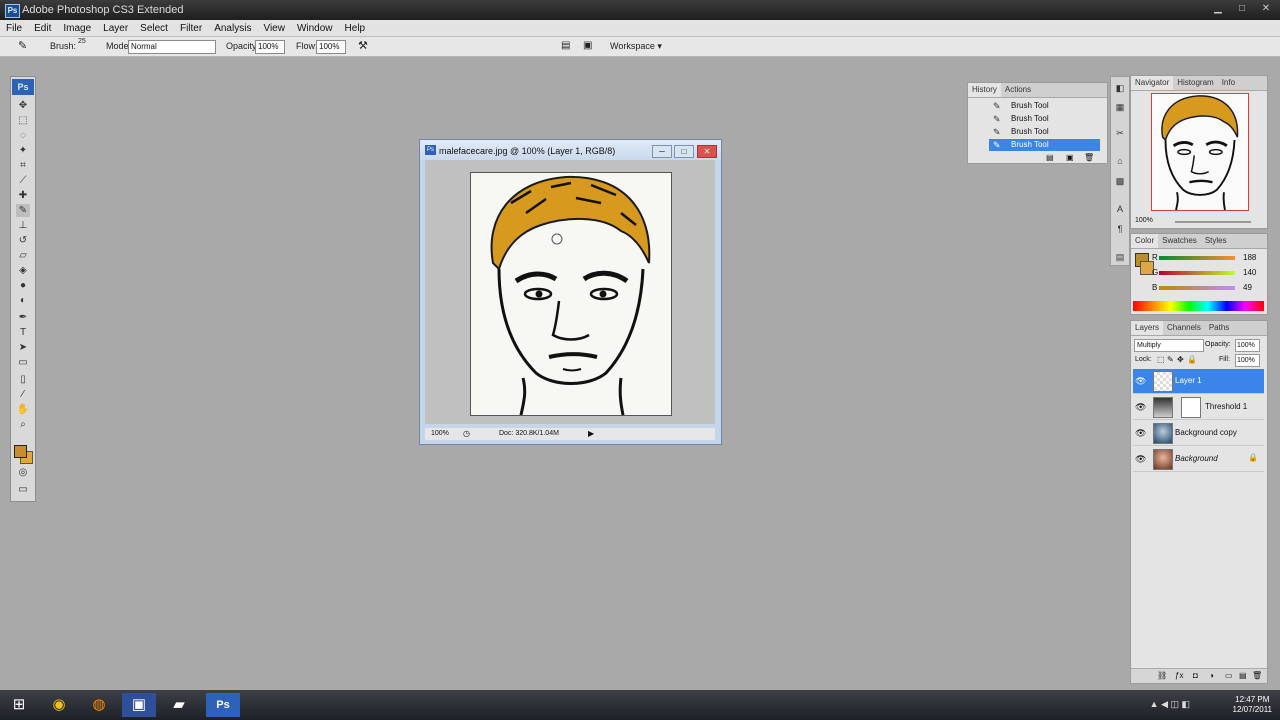  What do you see at coordinates (1198, 381) in the screenshot?
I see `layer-row: 👁 Layer 1` at bounding box center [1198, 381].